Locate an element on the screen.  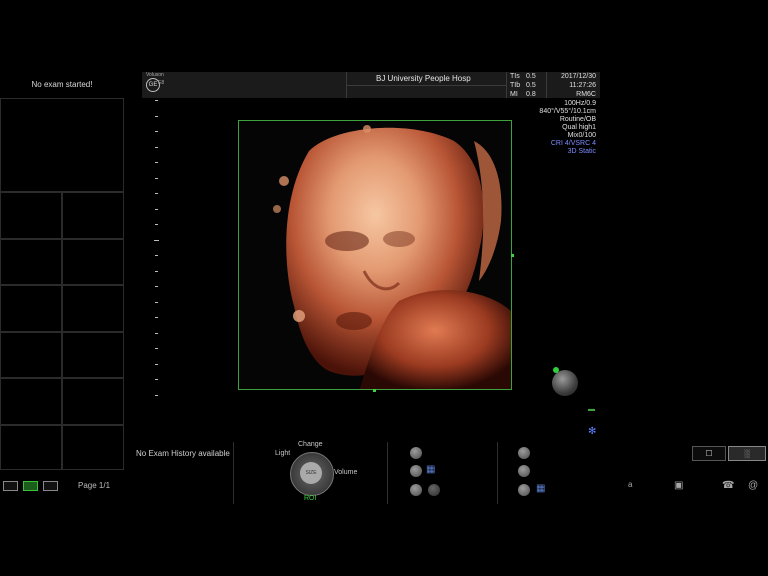
report-button: ☐ is located at coordinates (709, 453).